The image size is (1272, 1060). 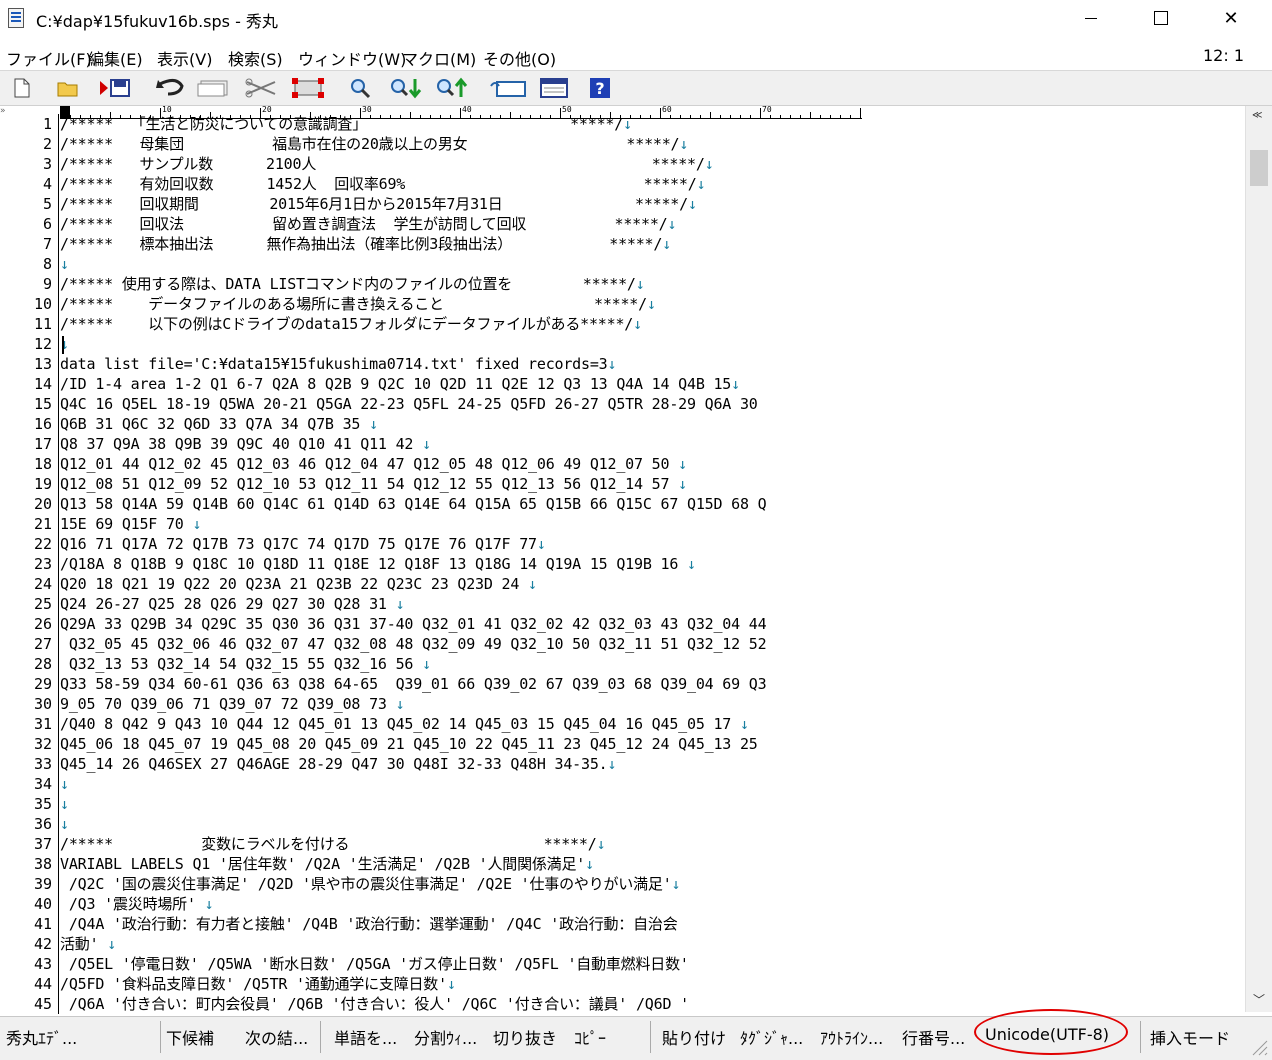 What do you see at coordinates (42, 604) in the screenshot?
I see `line-number: 25` at bounding box center [42, 604].